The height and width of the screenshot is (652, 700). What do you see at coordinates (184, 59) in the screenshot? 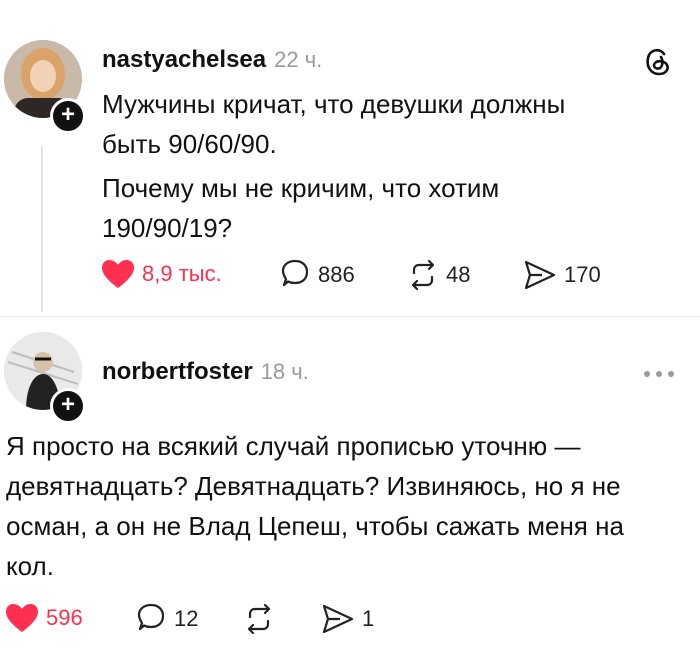
I see `username: nastyachelsea` at bounding box center [184, 59].